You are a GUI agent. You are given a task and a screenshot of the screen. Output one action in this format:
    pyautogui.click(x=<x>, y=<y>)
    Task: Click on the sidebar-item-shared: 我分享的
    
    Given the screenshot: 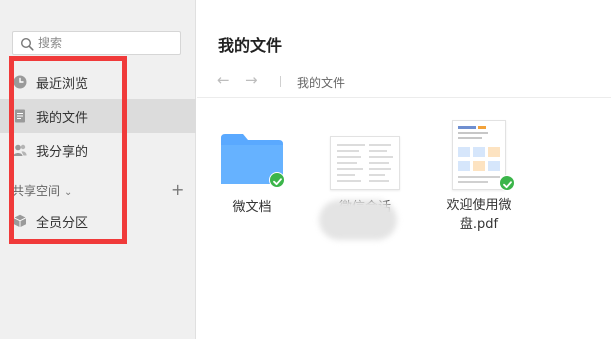 What is the action you would take?
    pyautogui.click(x=98, y=150)
    